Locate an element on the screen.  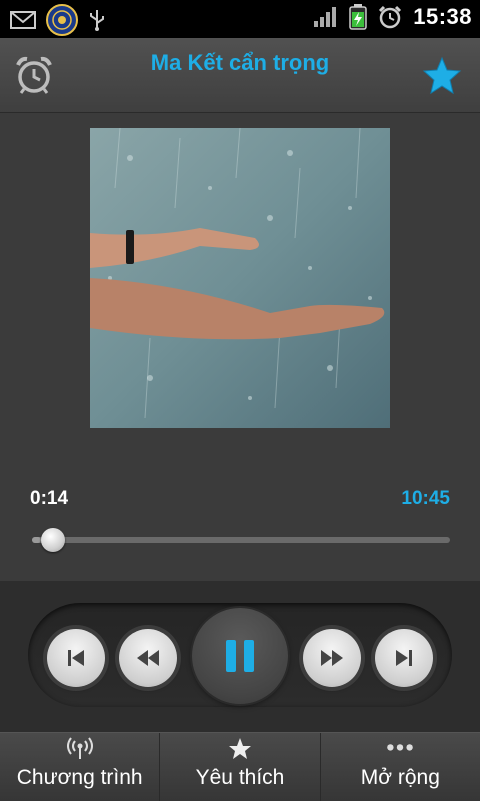
more-dots-icon is located at coordinates (400, 747).